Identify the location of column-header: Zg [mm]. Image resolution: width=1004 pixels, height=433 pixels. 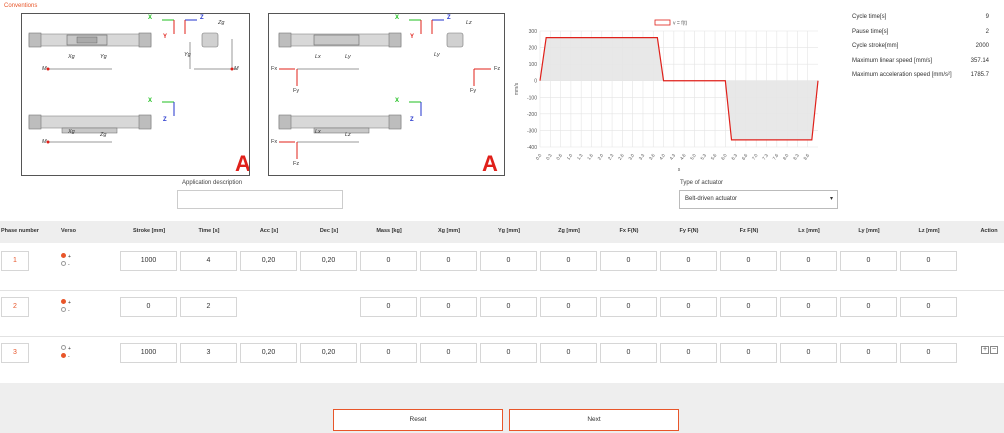
(569, 231).